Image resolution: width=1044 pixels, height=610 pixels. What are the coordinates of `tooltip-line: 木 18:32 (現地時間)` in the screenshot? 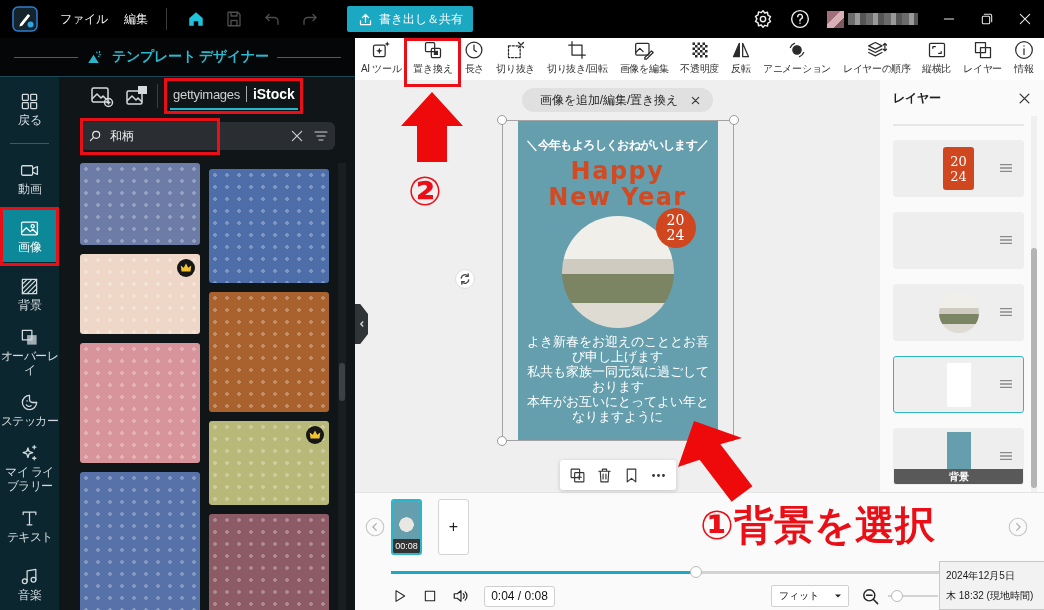 It's located at (990, 596).